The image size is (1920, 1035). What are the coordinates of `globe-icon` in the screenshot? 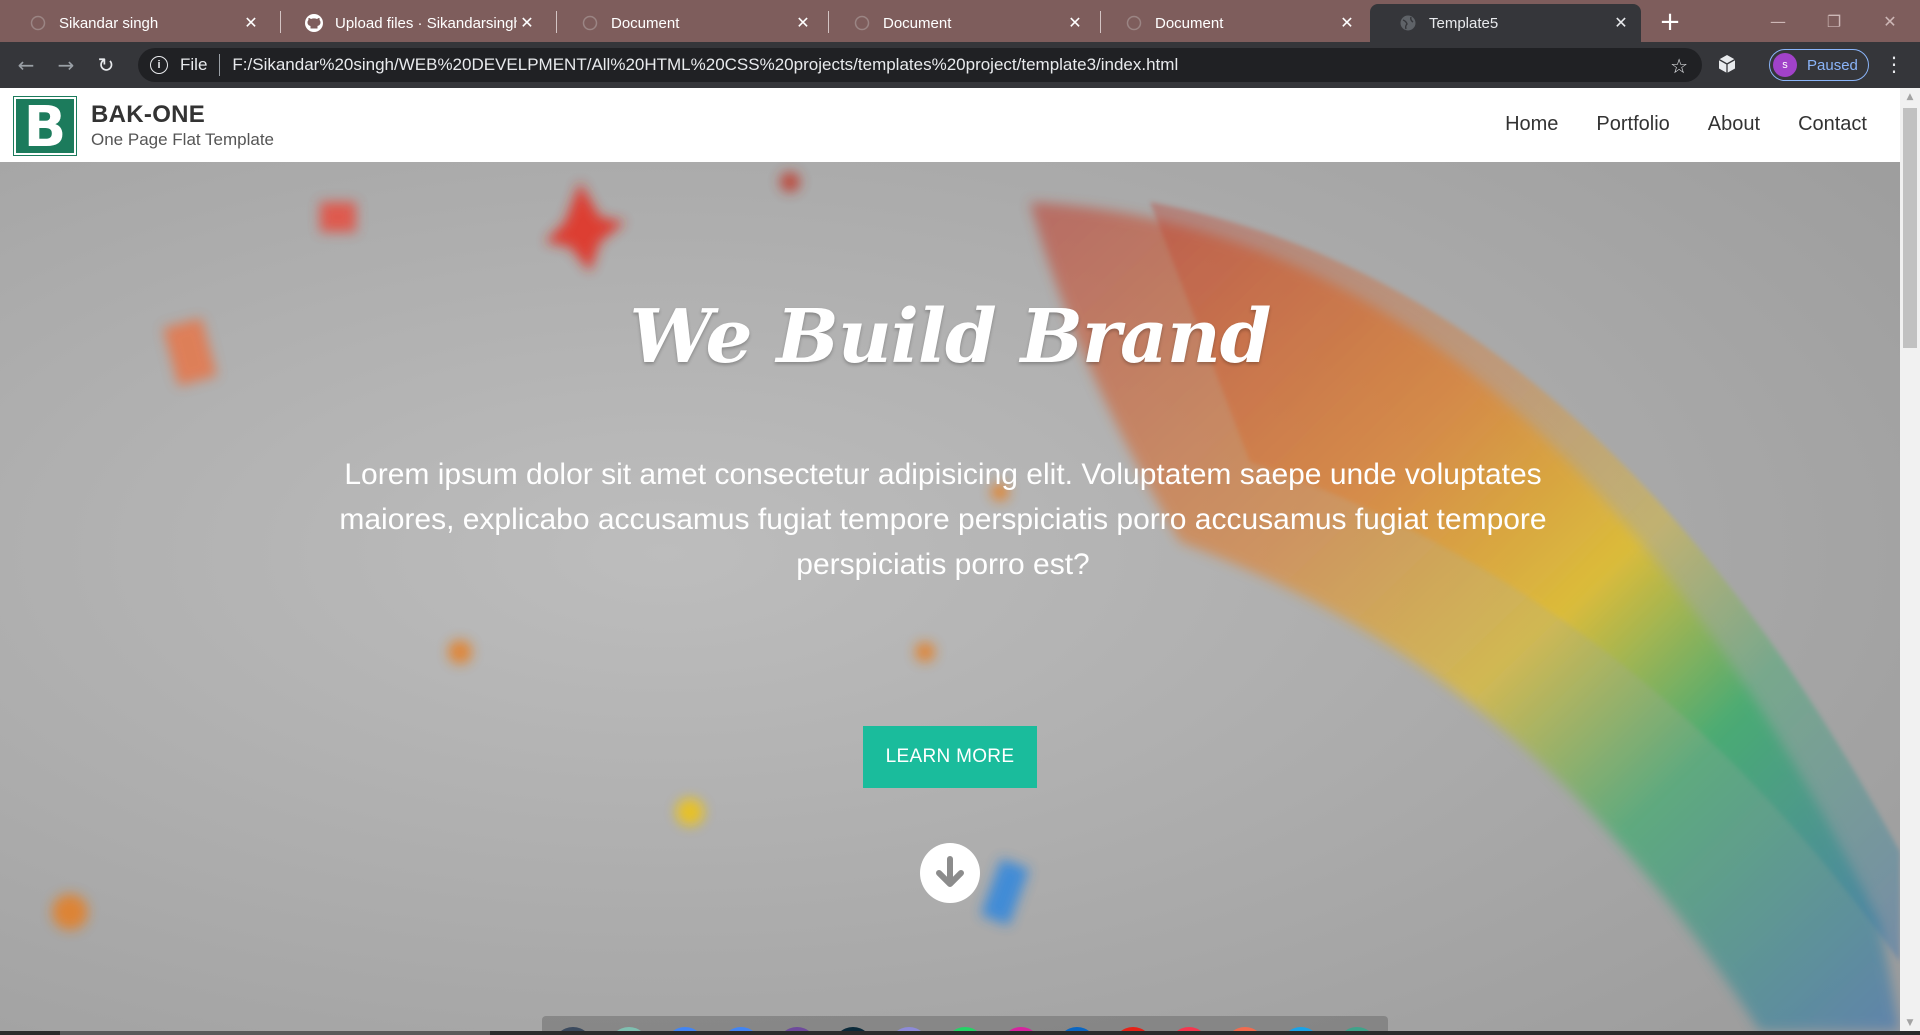 It's located at (1408, 23).